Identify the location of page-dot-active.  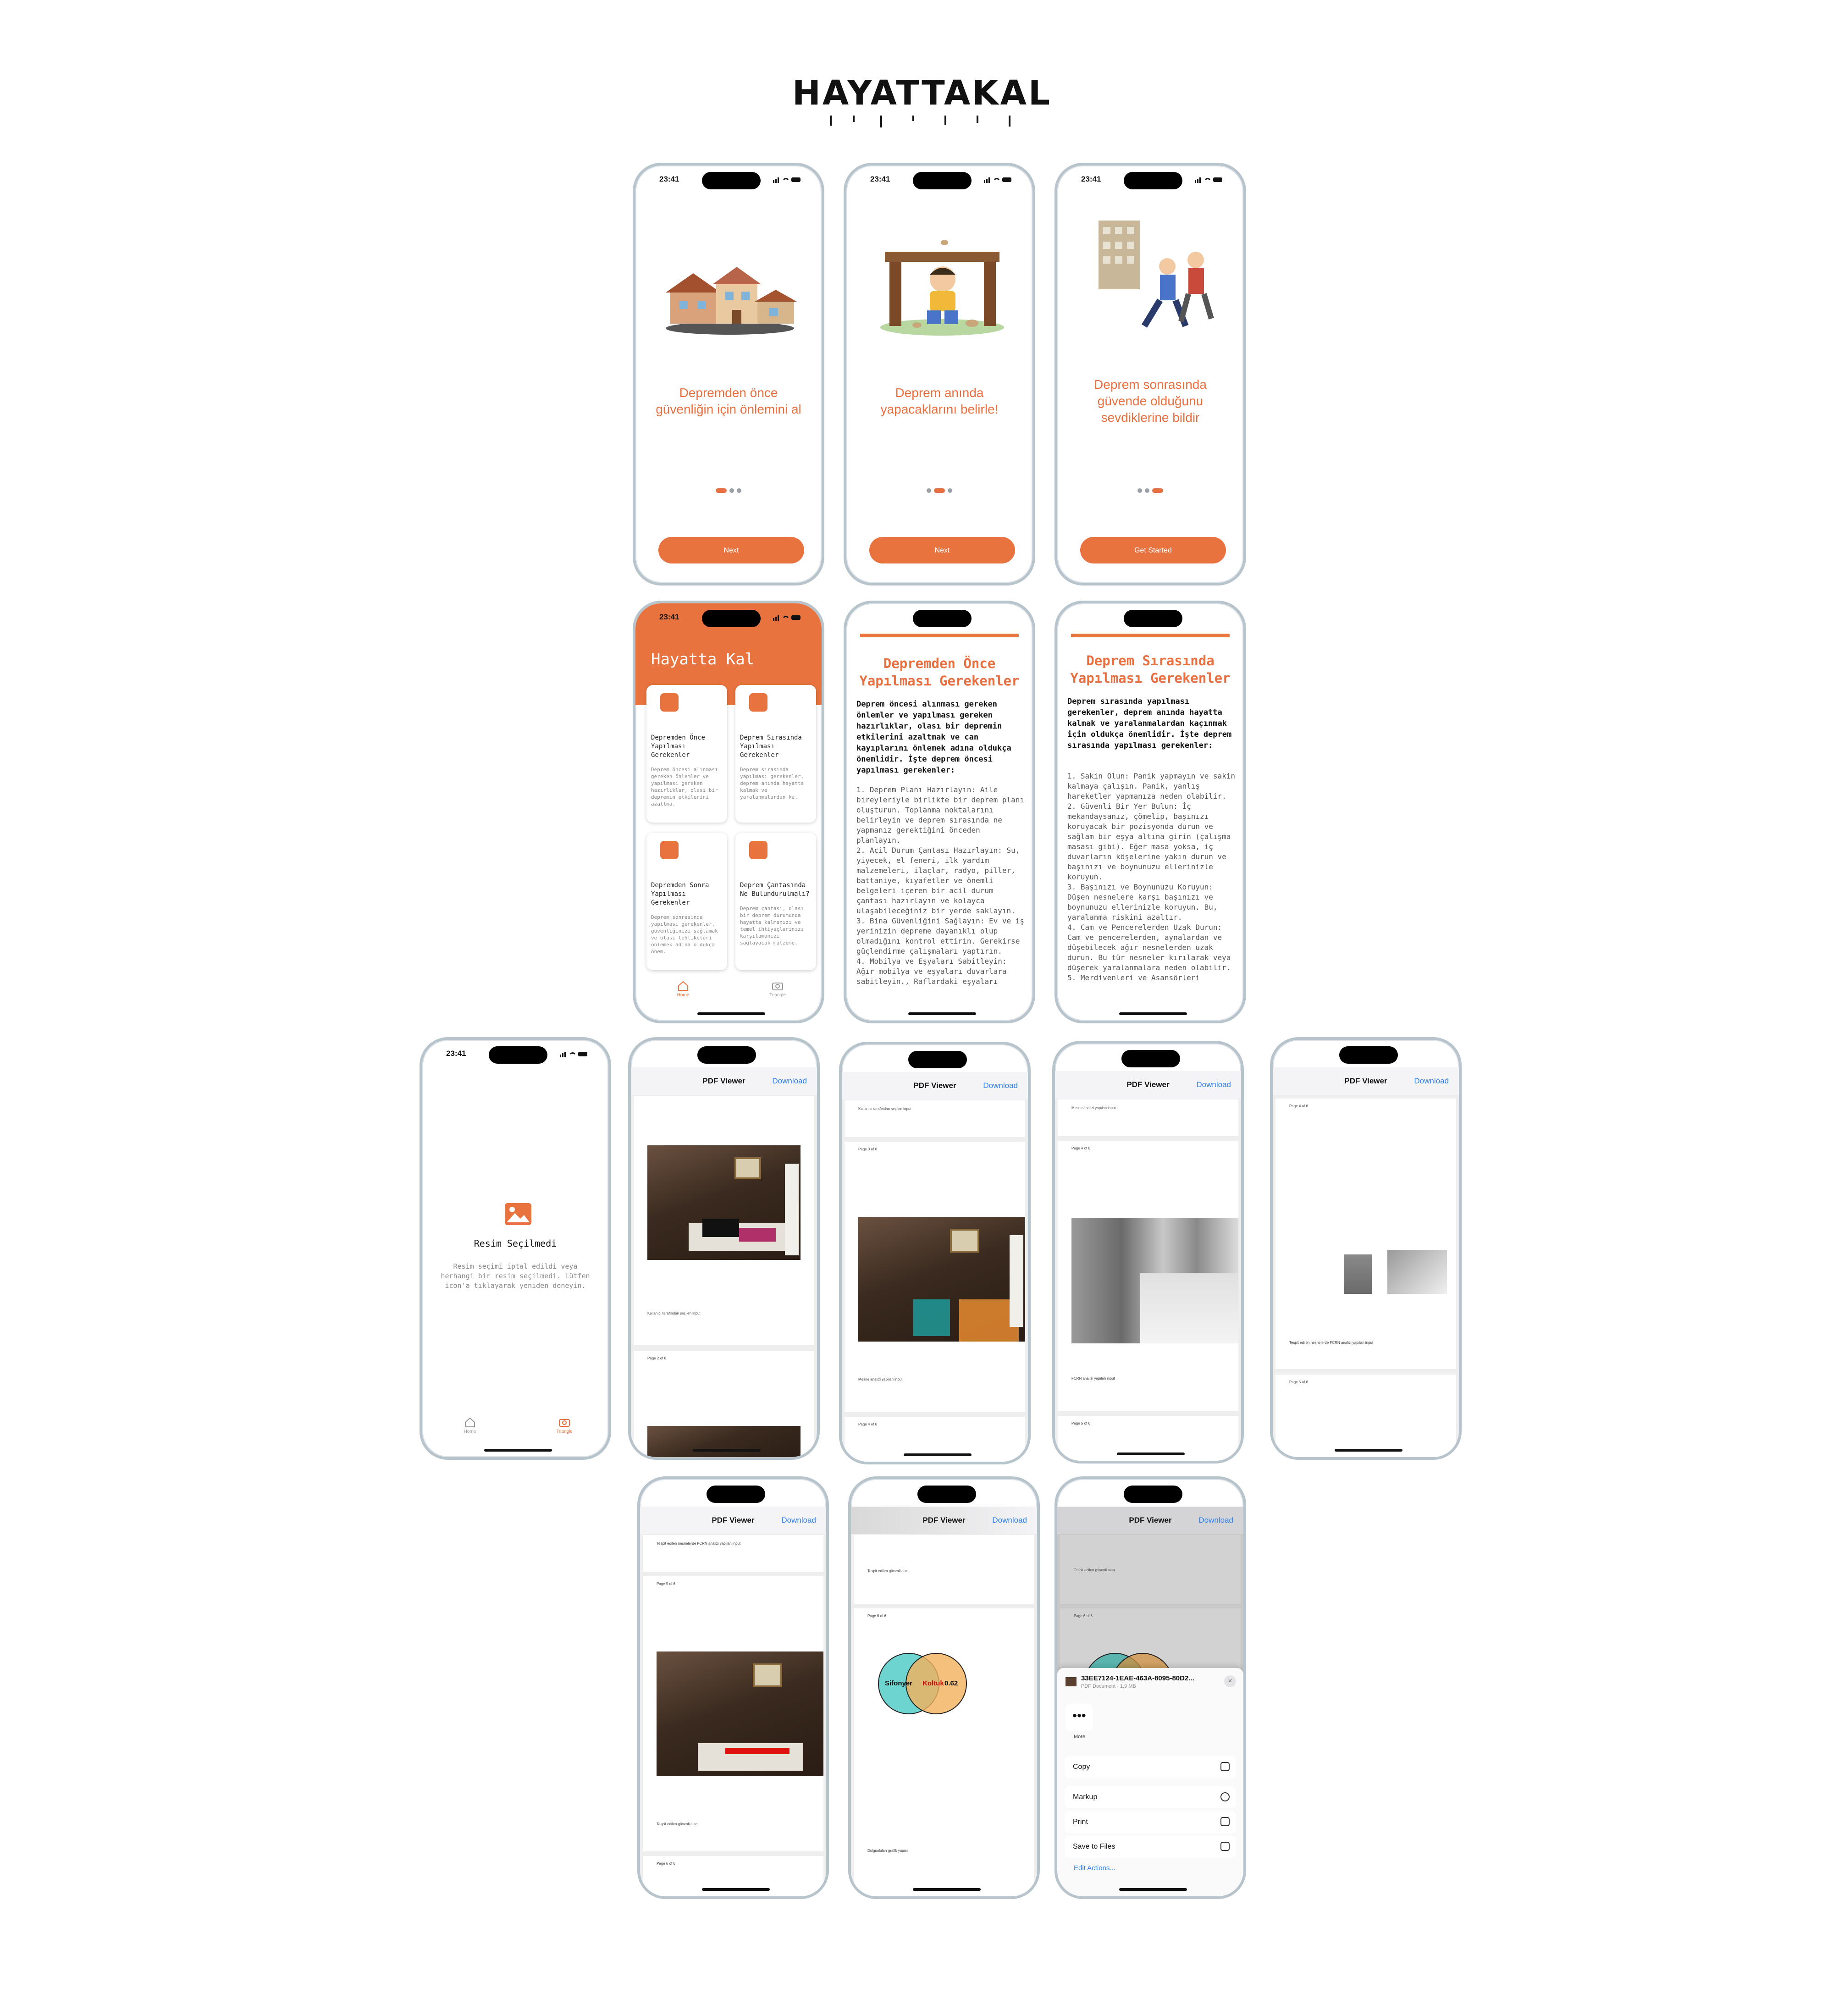
(1157, 491).